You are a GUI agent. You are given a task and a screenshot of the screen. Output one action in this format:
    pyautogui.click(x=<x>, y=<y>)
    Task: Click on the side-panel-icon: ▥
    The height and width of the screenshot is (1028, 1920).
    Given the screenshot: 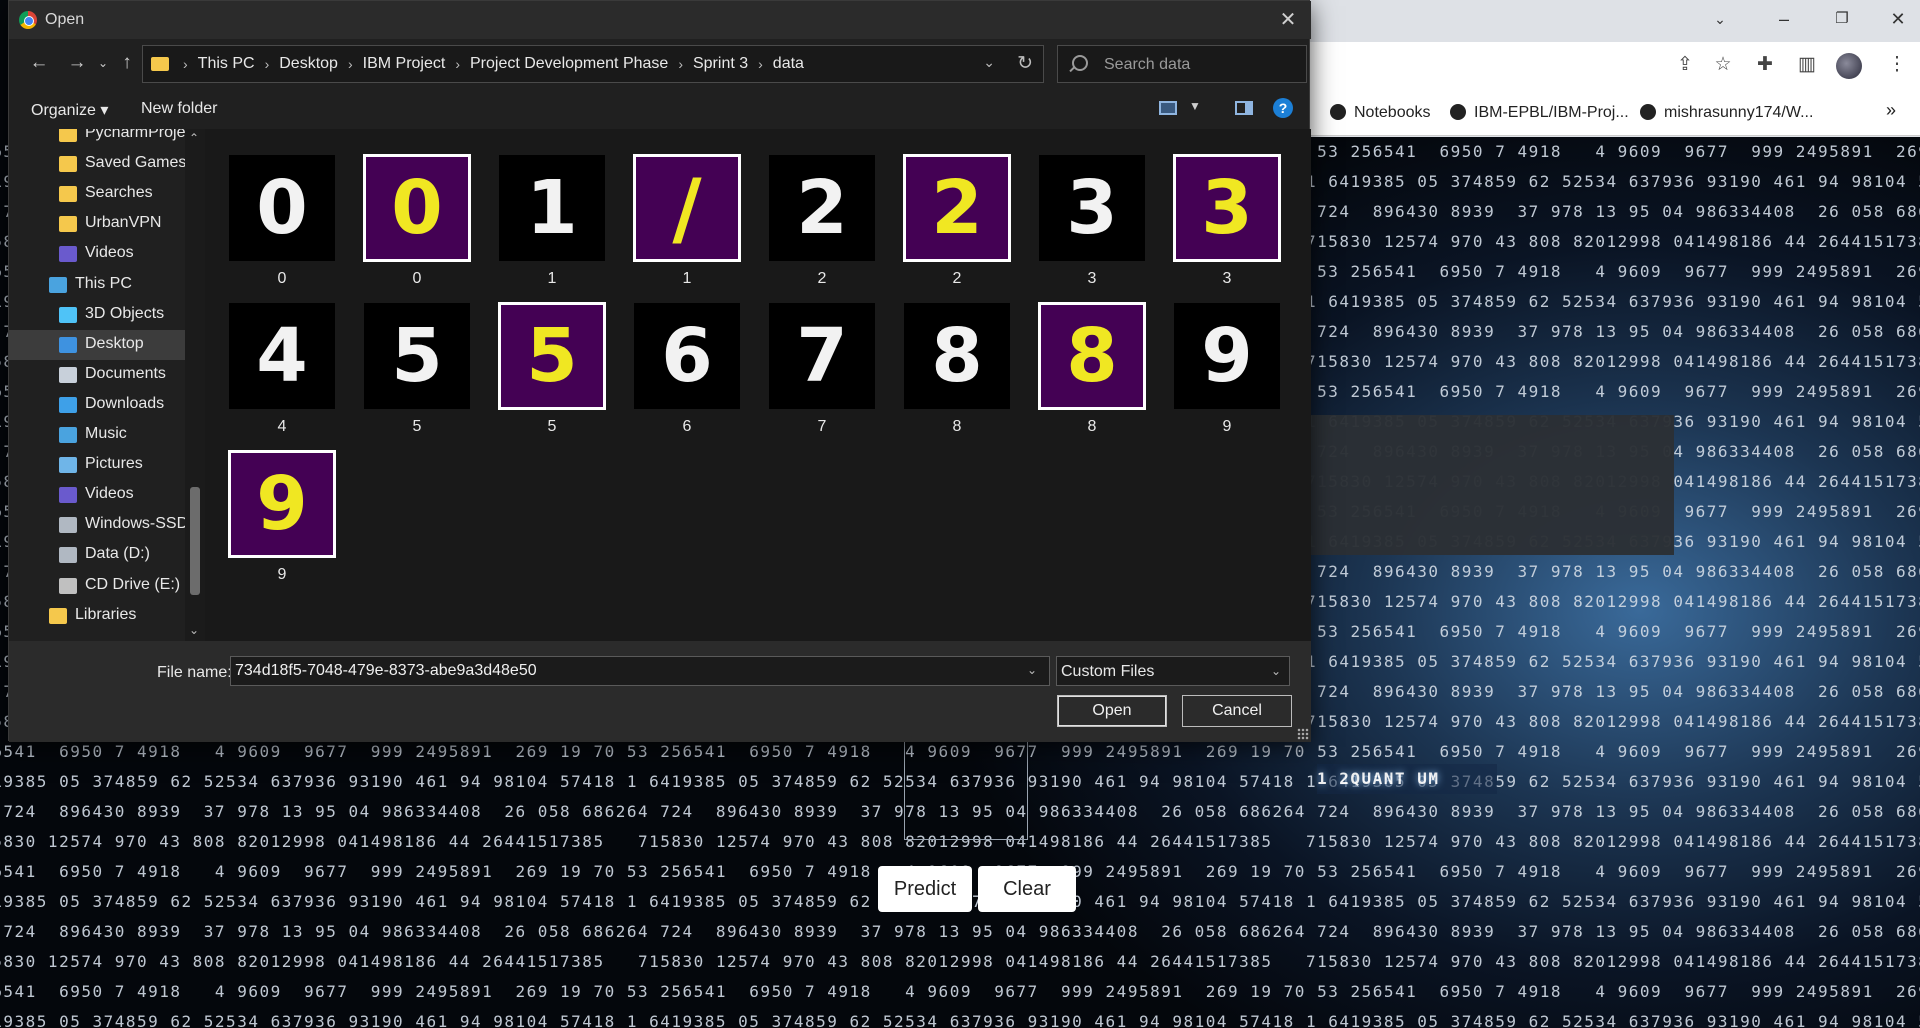 What is the action you would take?
    pyautogui.click(x=1807, y=65)
    